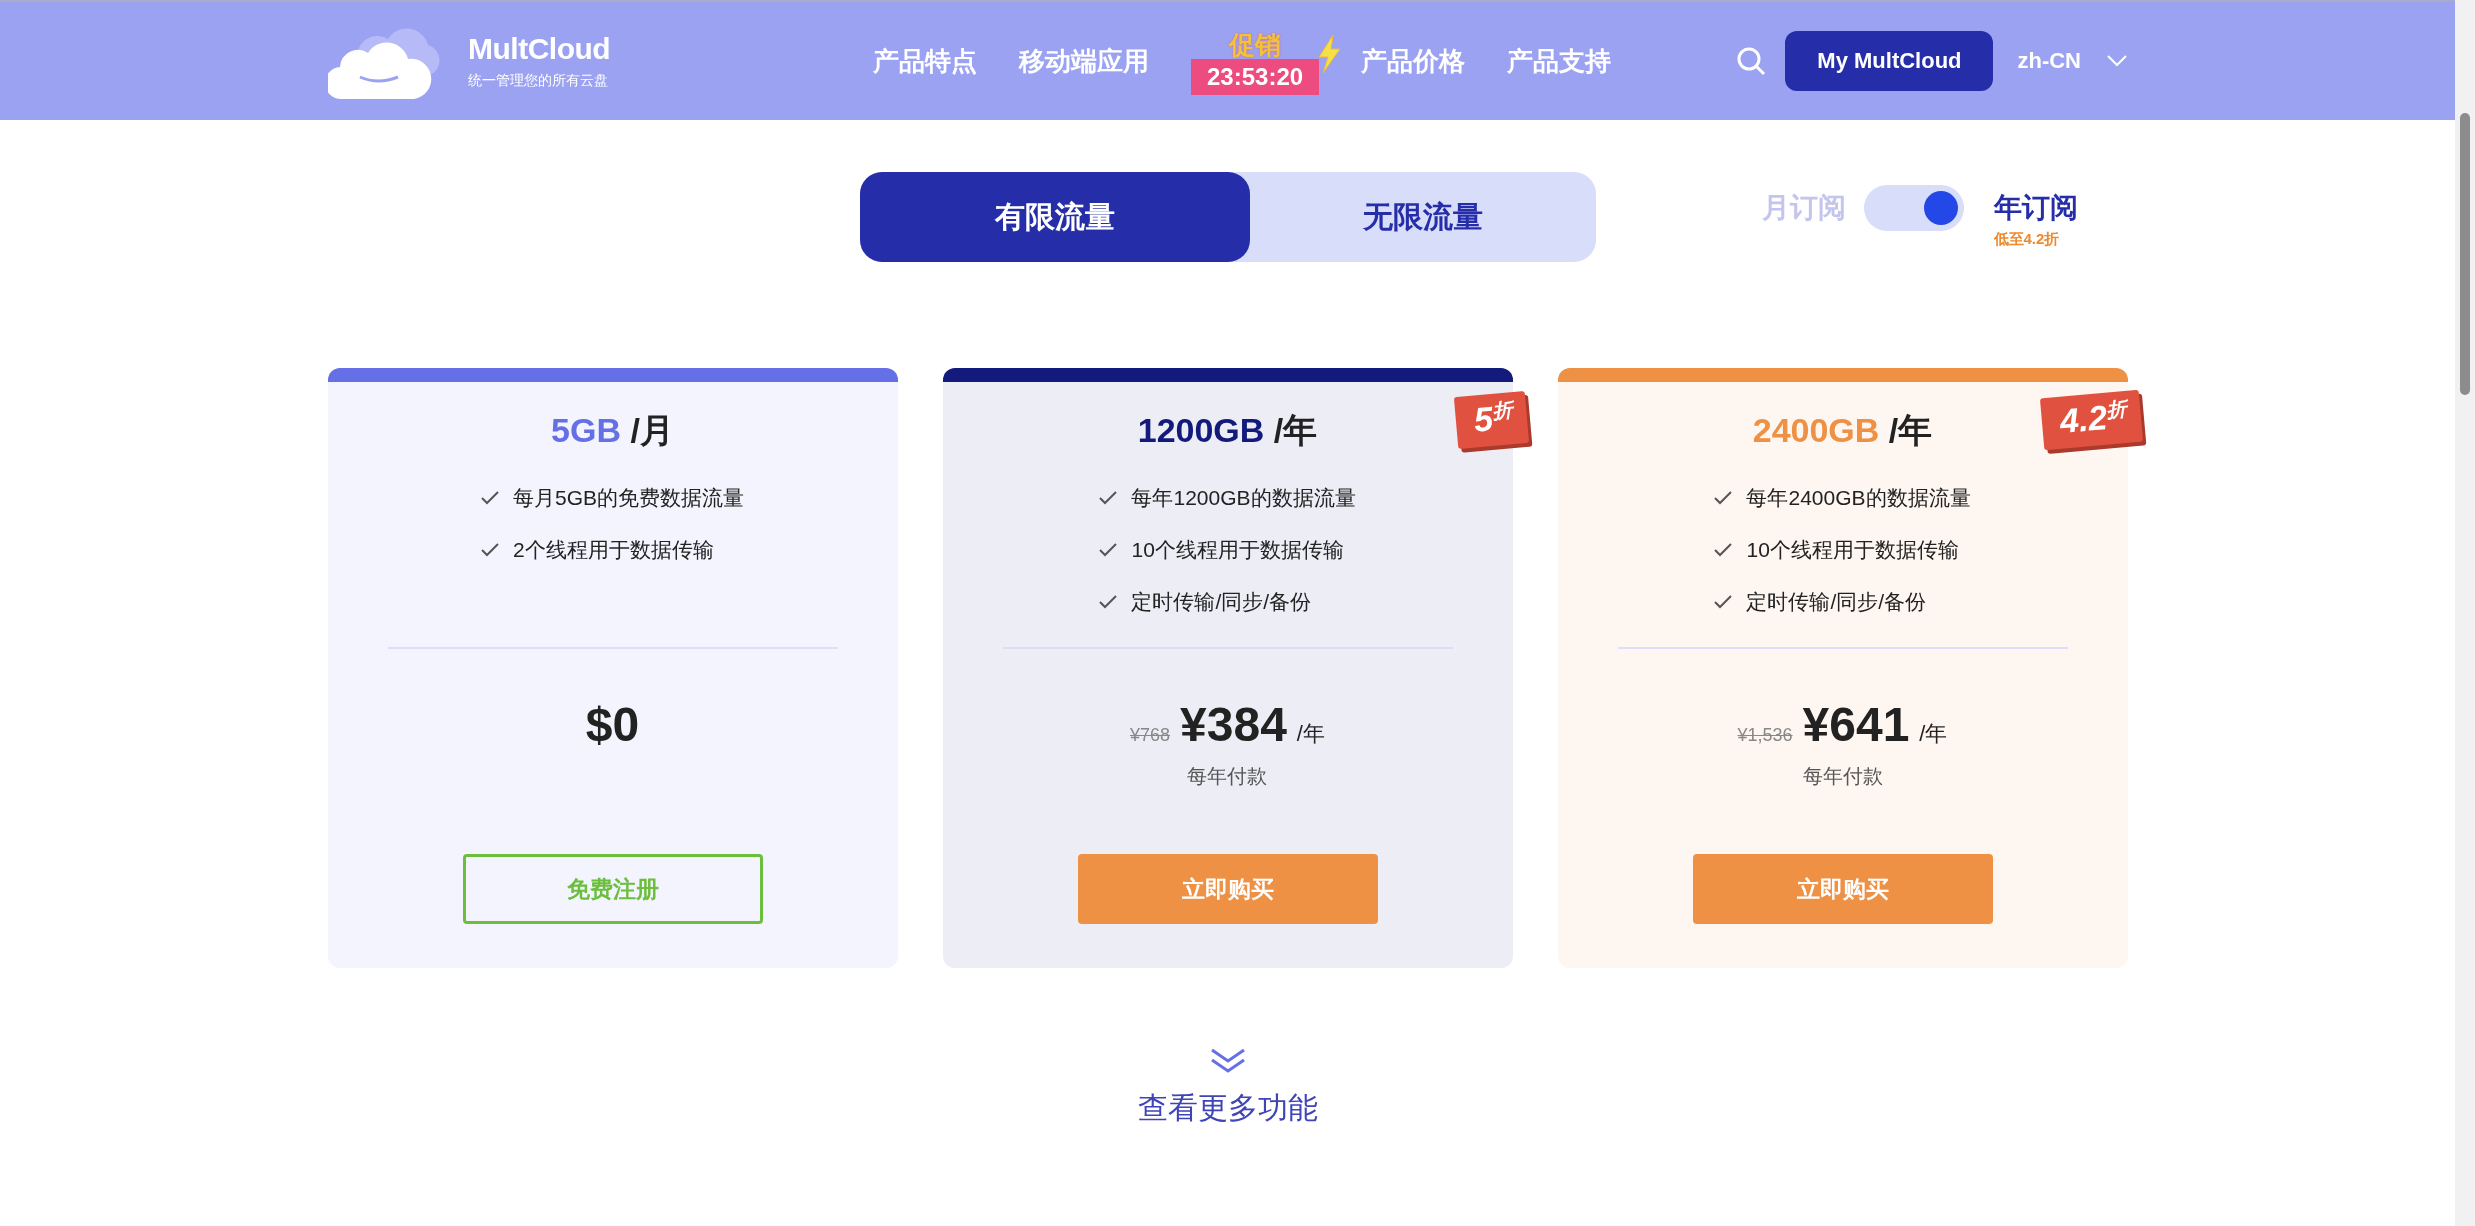 Image resolution: width=2475 pixels, height=1226 pixels. What do you see at coordinates (1227, 430) in the screenshot?
I see `plan-title: 1200GB /年` at bounding box center [1227, 430].